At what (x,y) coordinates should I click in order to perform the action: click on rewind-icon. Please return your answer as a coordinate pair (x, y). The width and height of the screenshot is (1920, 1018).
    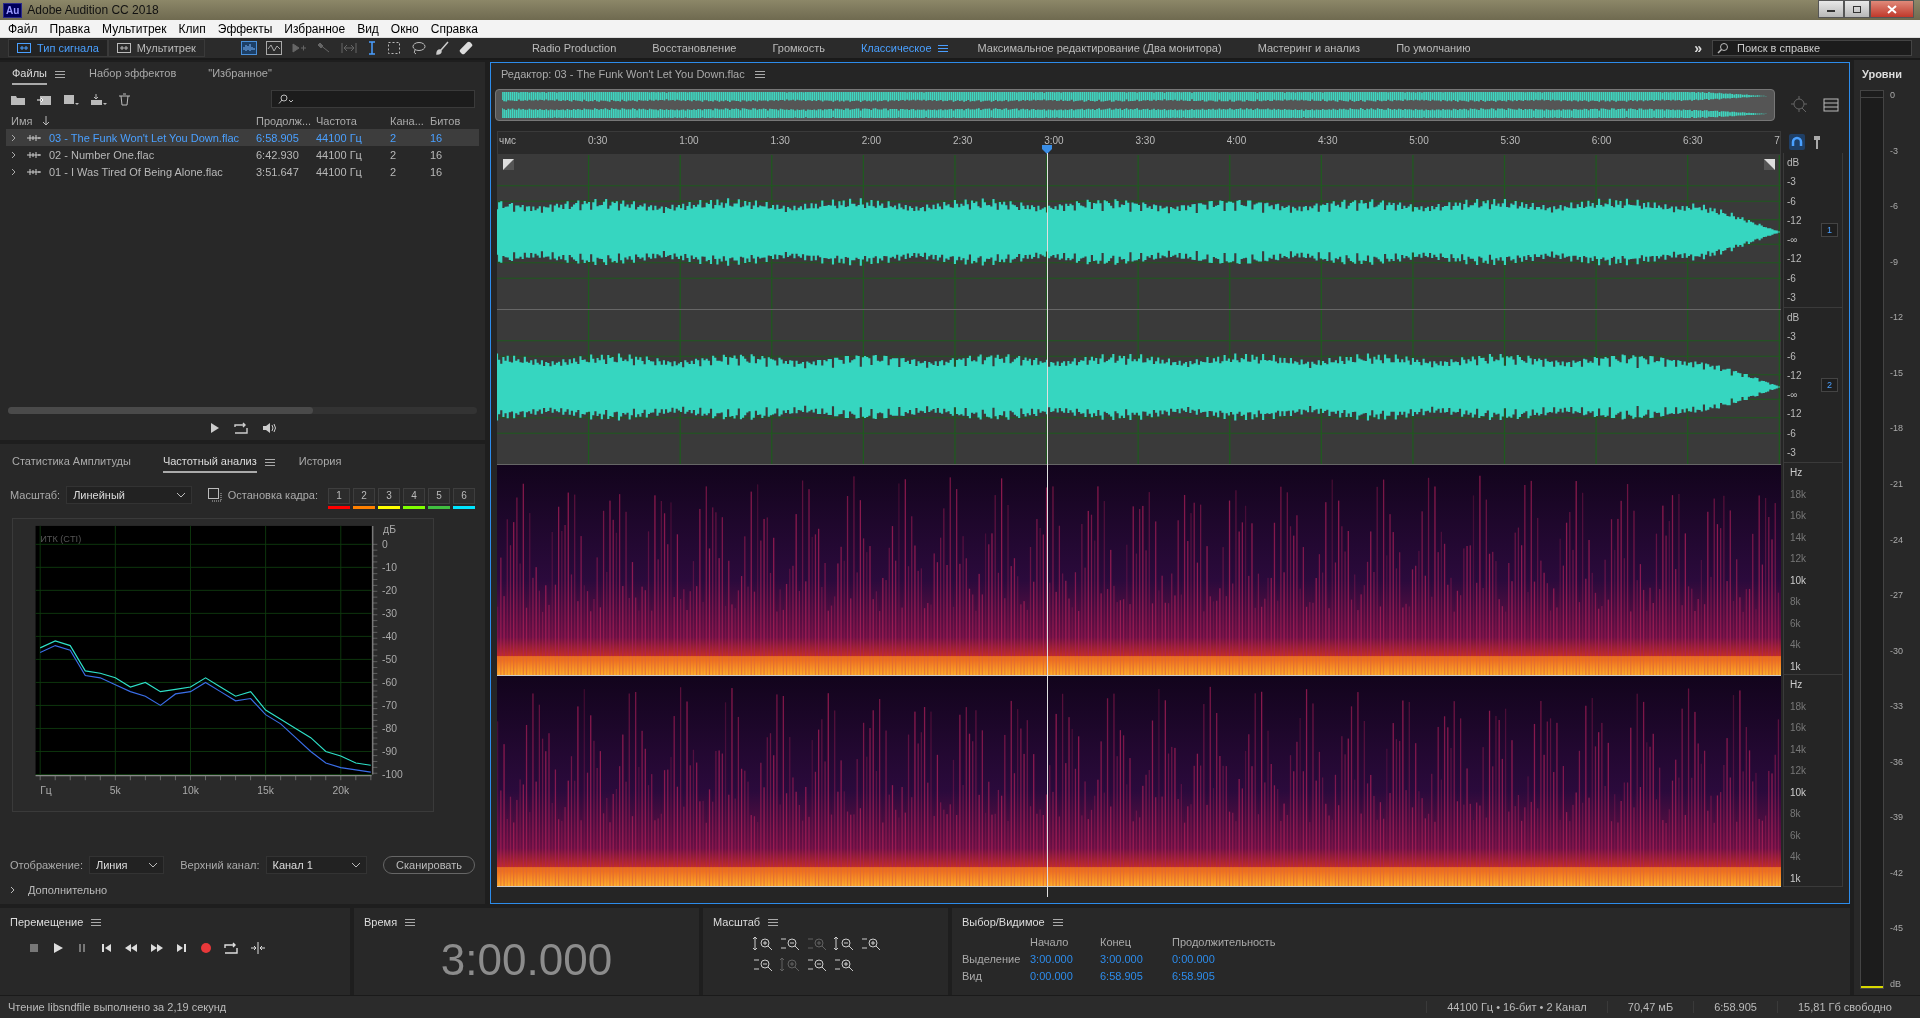
    Looking at the image, I should click on (131, 948).